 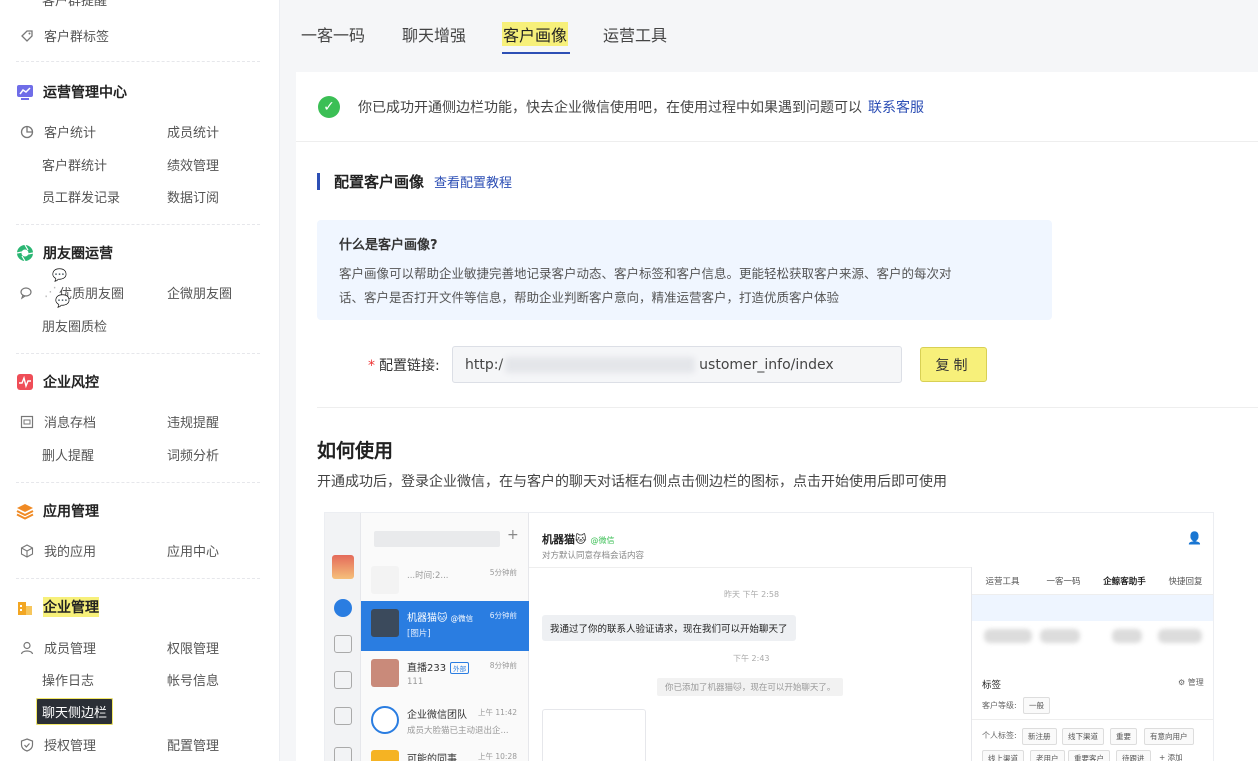 I want to click on calendar-icon, so click(x=343, y=680).